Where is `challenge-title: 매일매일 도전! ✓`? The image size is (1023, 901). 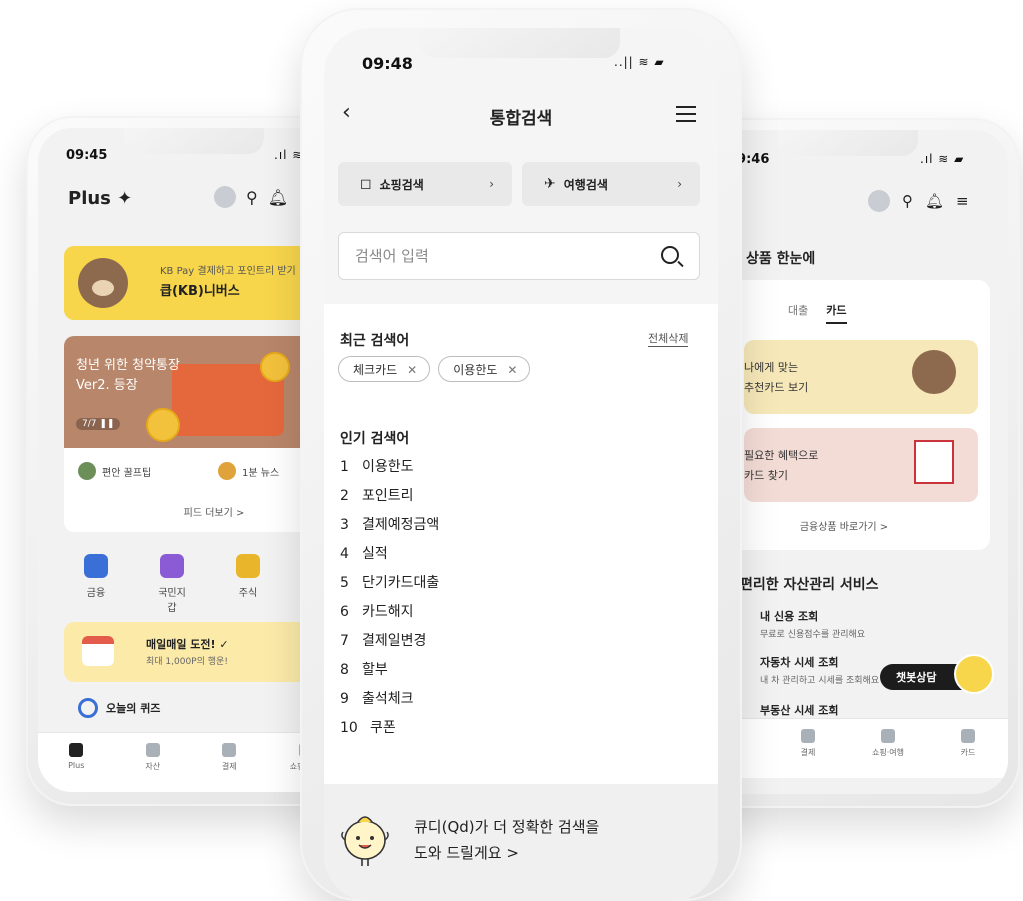 challenge-title: 매일매일 도전! ✓ is located at coordinates (187, 644).